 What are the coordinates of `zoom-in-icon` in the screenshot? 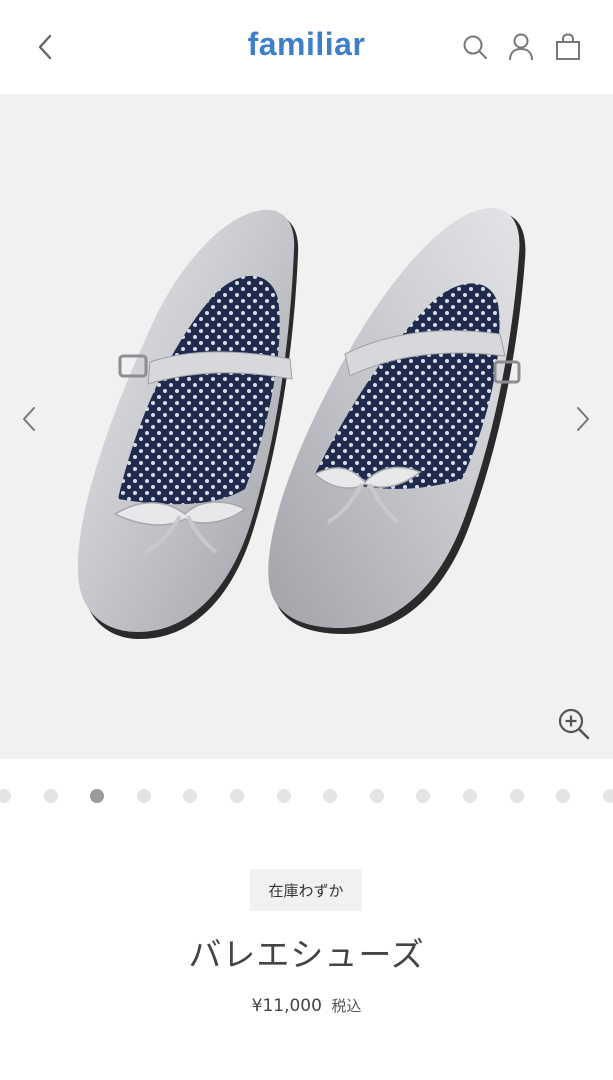 It's located at (574, 724).